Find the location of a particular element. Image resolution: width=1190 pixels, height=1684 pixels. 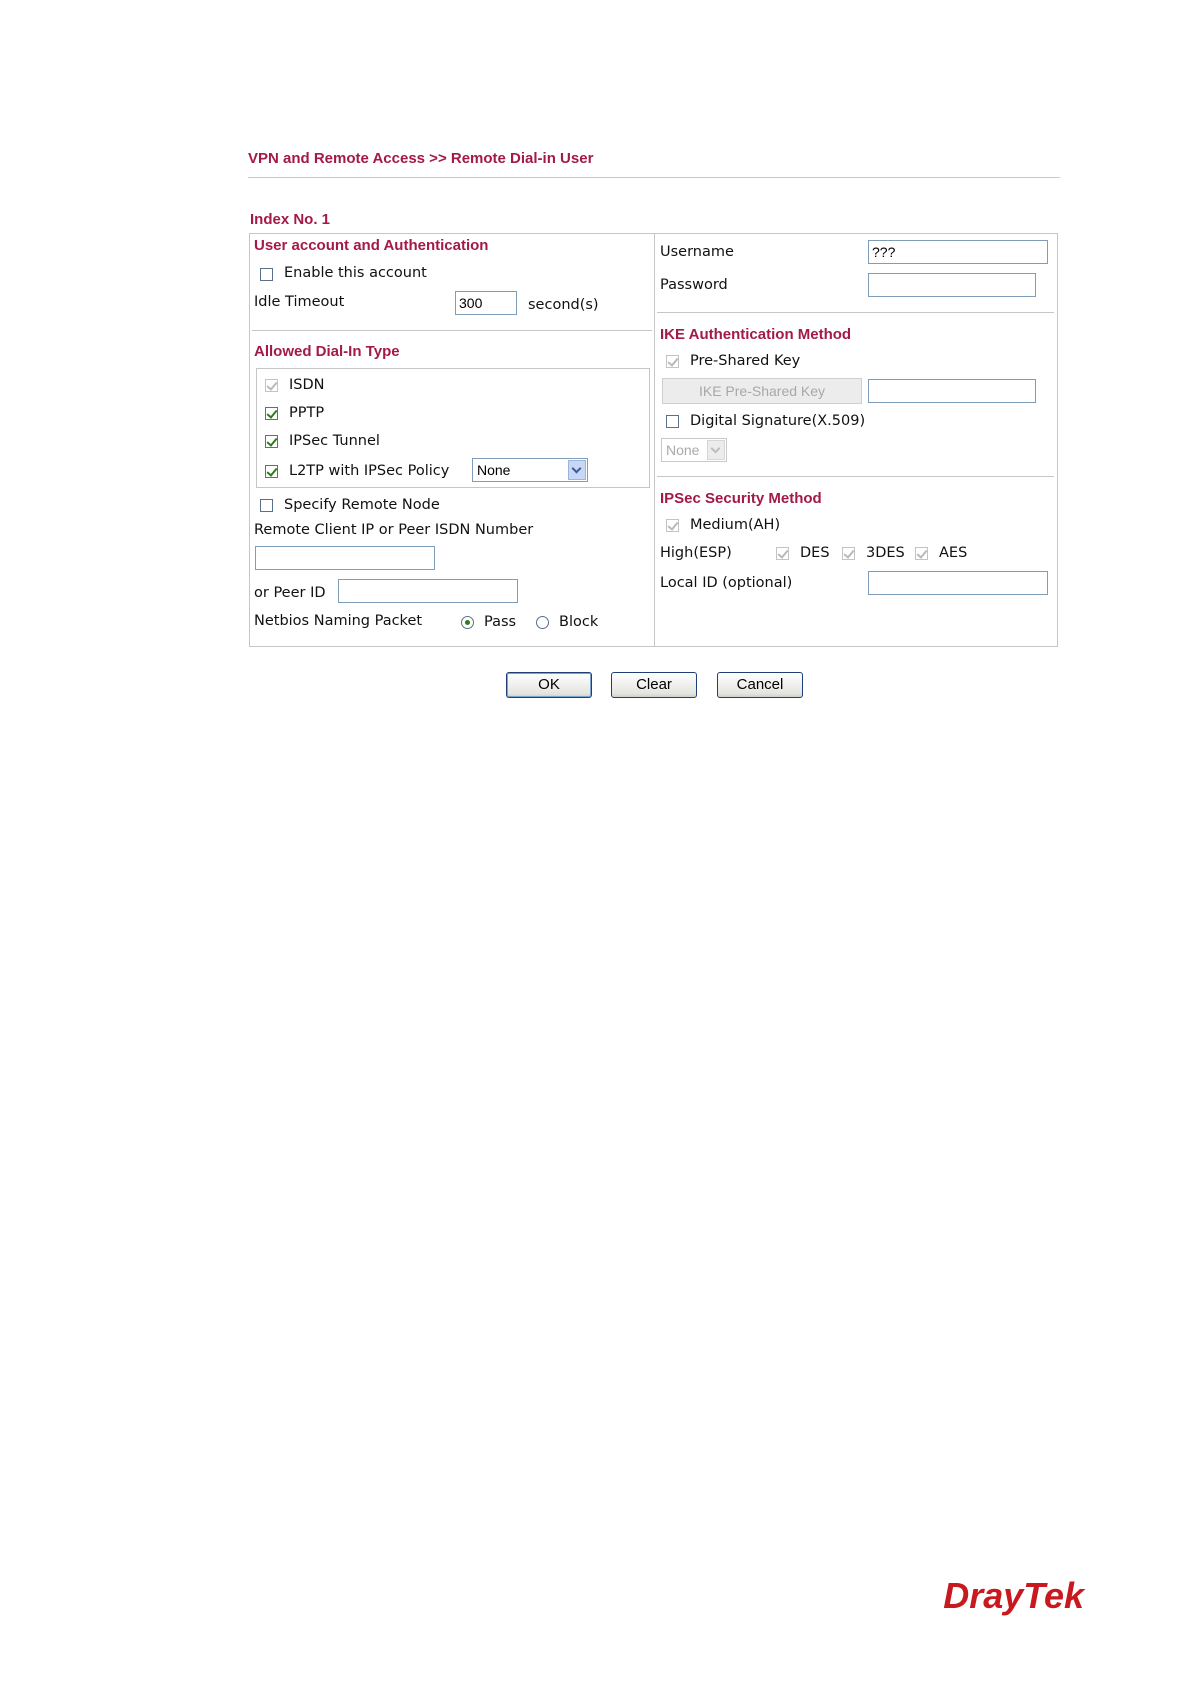

l2tp-checkbox is located at coordinates (271, 471).